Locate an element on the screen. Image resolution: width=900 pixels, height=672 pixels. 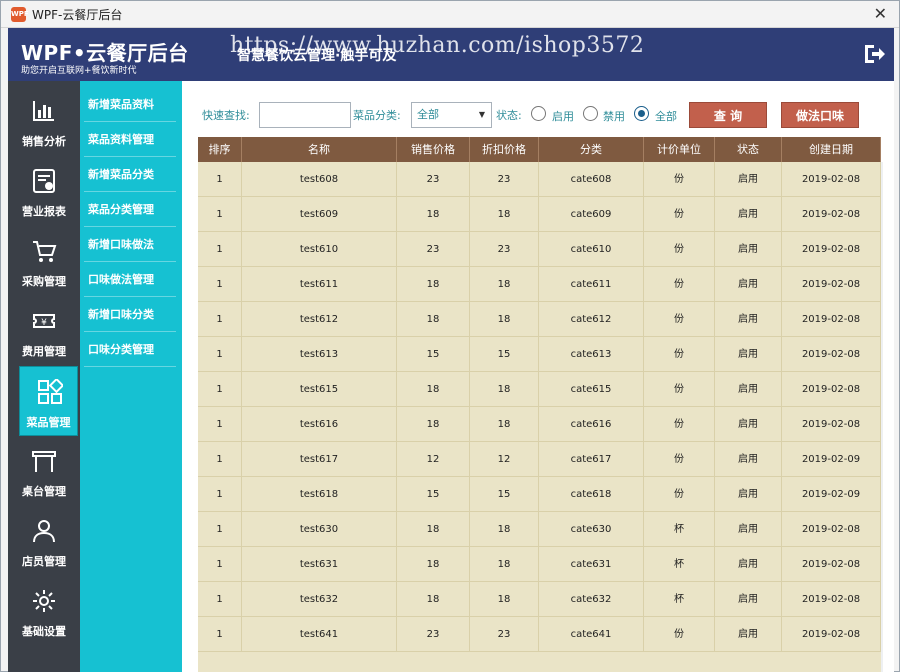
table-row: 1 test618 15 15 cate618 份启用 2019-02-09 is located at coordinates (539, 494).